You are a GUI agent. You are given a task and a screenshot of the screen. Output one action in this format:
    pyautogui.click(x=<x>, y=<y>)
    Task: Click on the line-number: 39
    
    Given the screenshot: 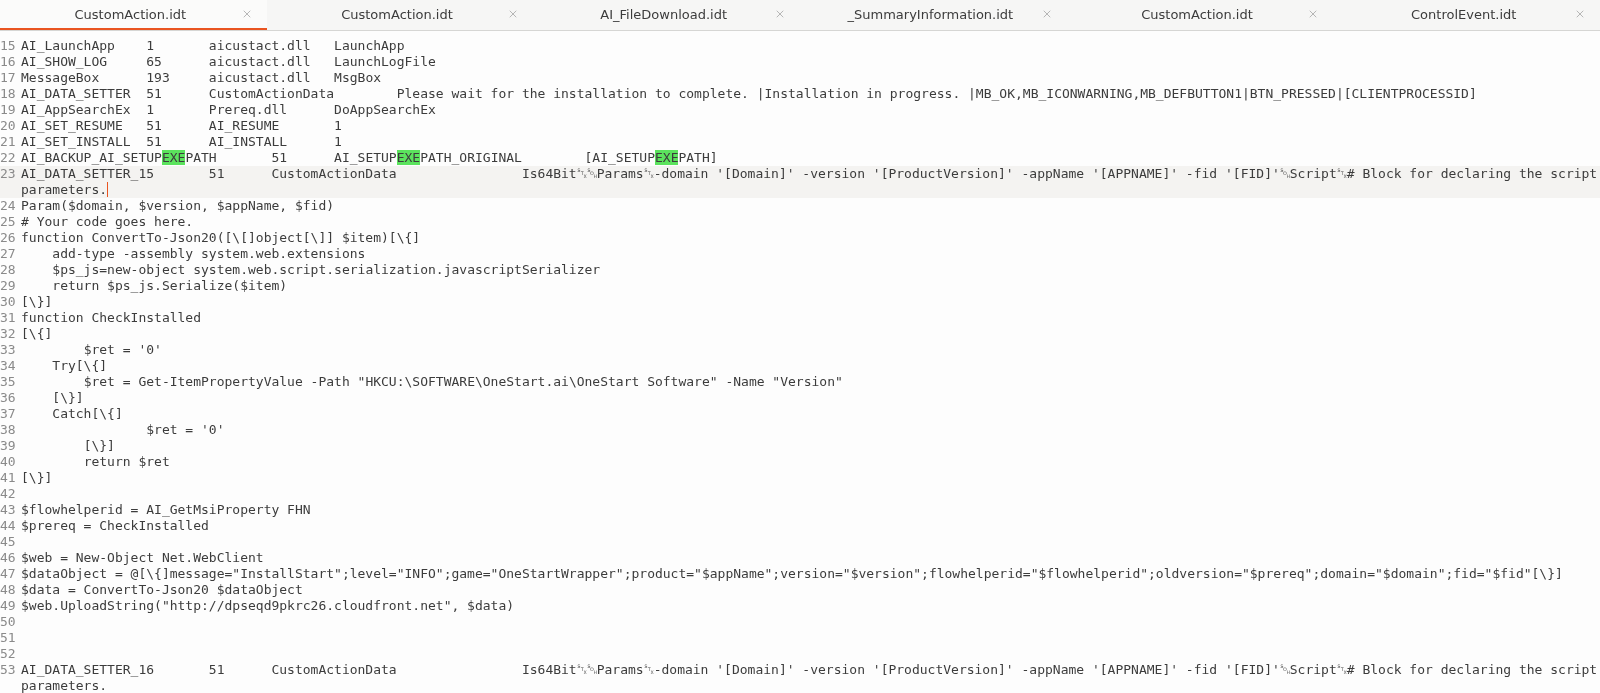 What is the action you would take?
    pyautogui.click(x=8, y=446)
    